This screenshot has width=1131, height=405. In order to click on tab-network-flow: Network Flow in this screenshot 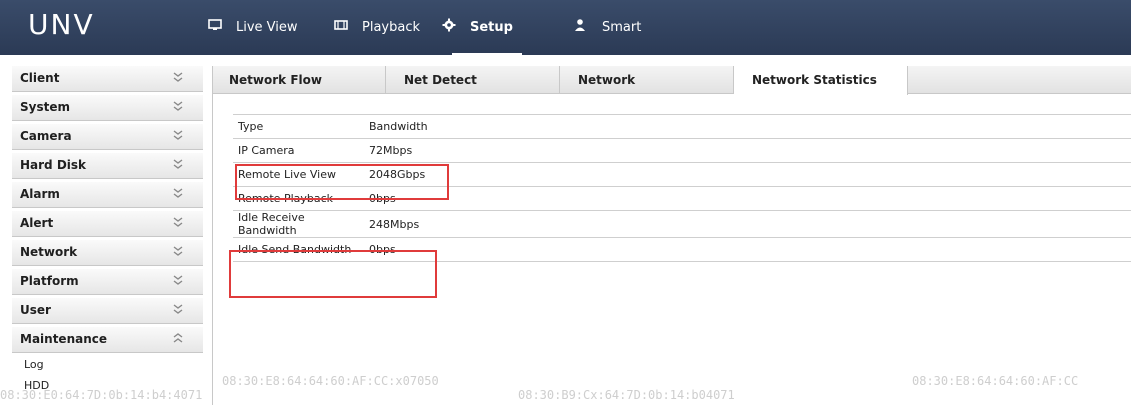, I will do `click(299, 80)`.